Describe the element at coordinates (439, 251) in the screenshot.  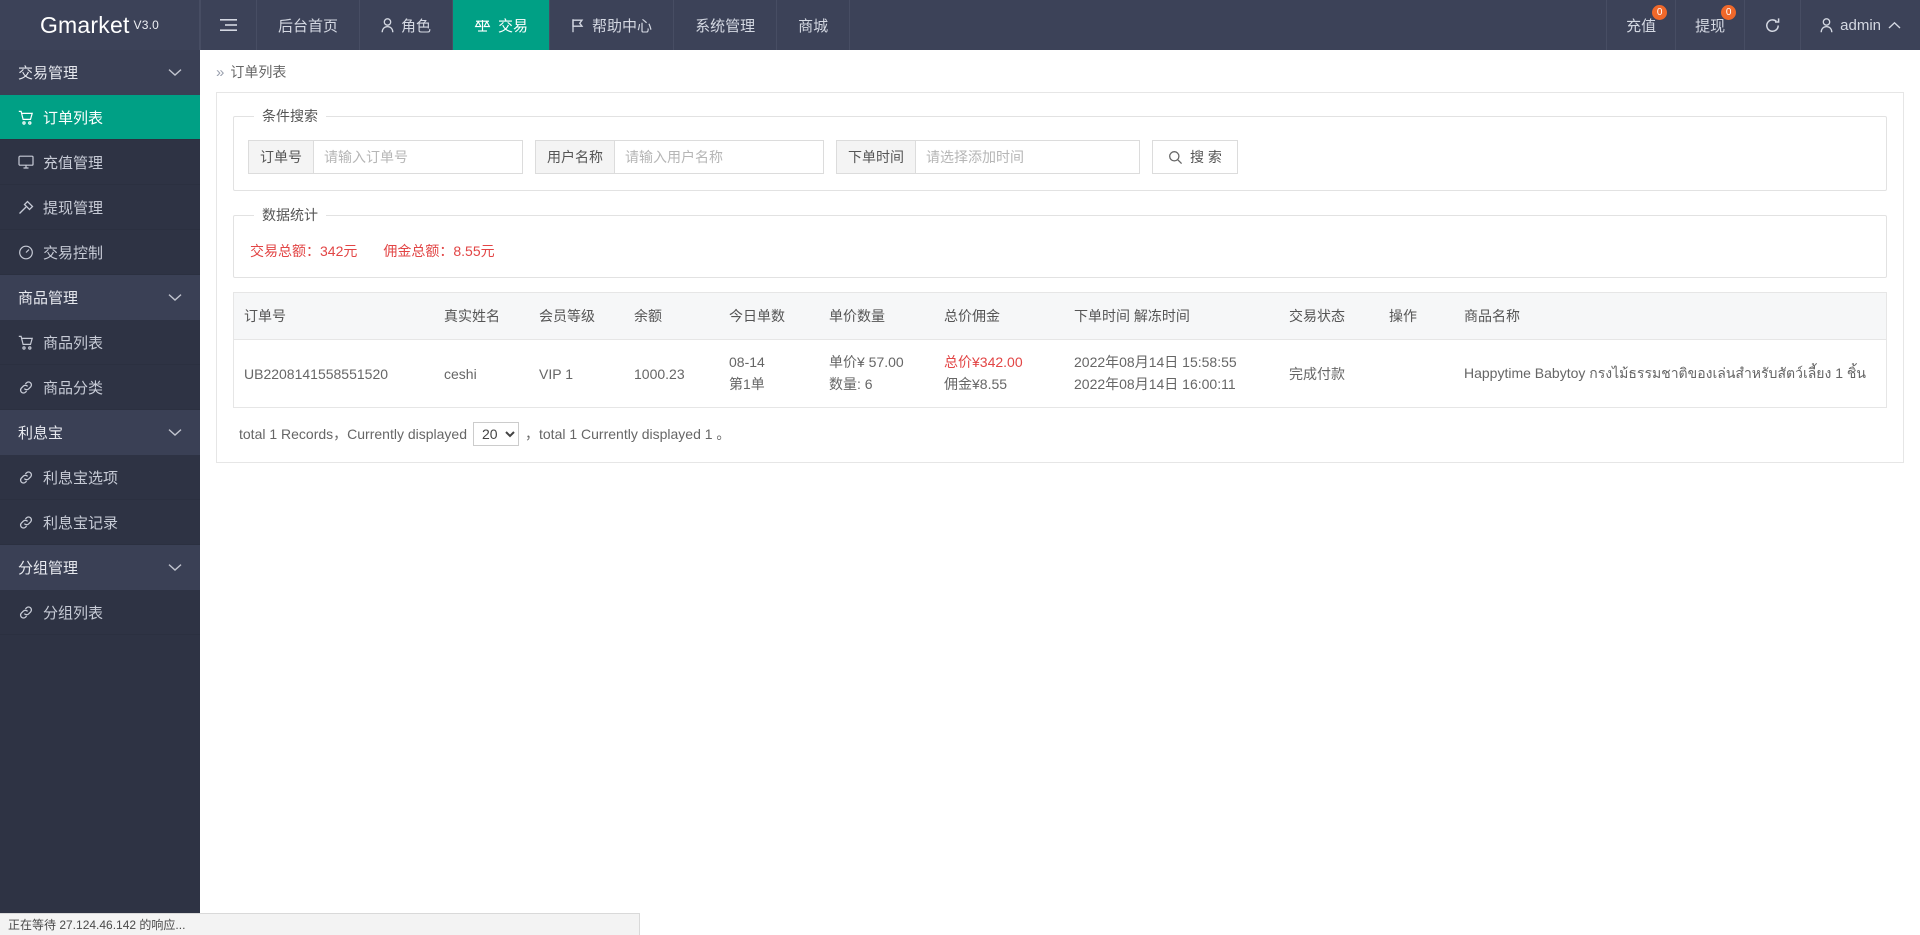
I see `stat-total-commission: 佣金总额：8.55元` at that location.